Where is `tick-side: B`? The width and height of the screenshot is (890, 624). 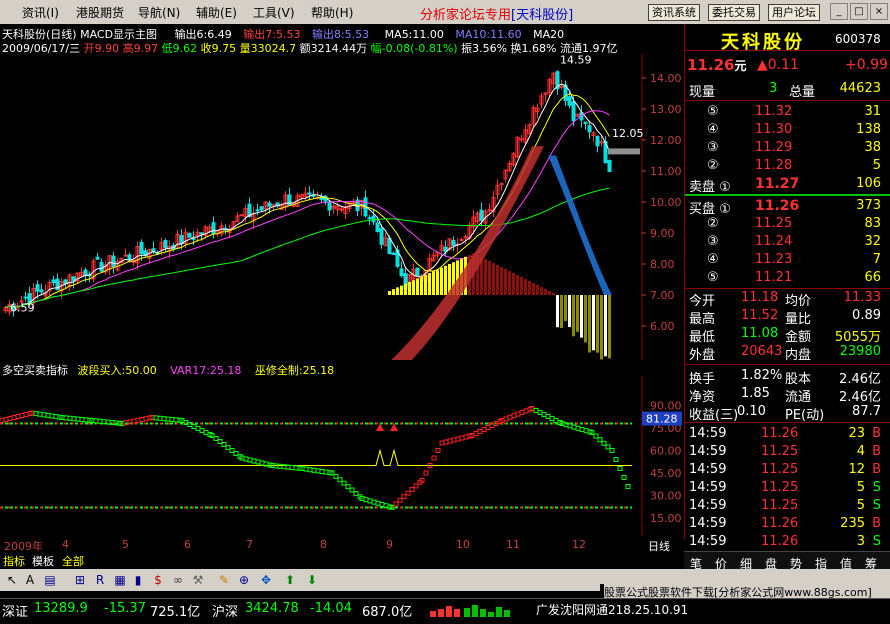
tick-side: B is located at coordinates (876, 469).